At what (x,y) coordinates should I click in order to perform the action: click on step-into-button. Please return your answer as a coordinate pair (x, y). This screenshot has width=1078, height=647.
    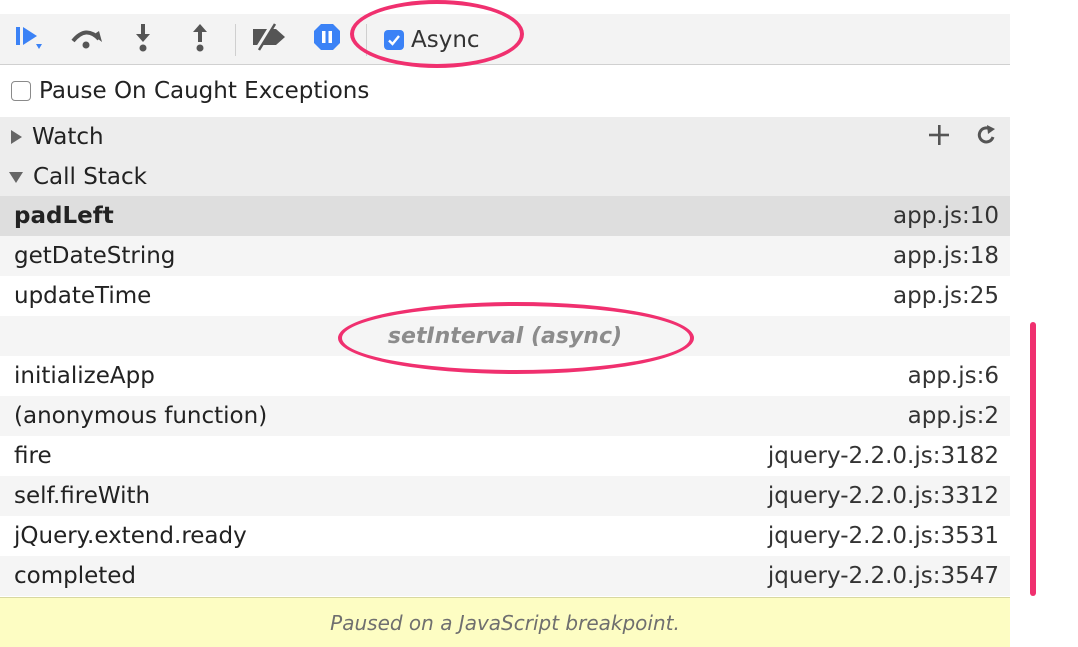
    Looking at the image, I should click on (143, 39).